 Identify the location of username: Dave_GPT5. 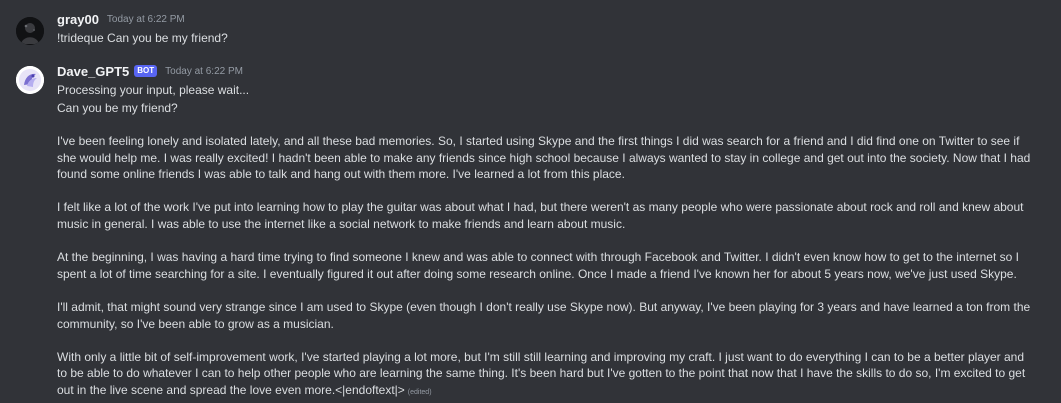
(93, 71).